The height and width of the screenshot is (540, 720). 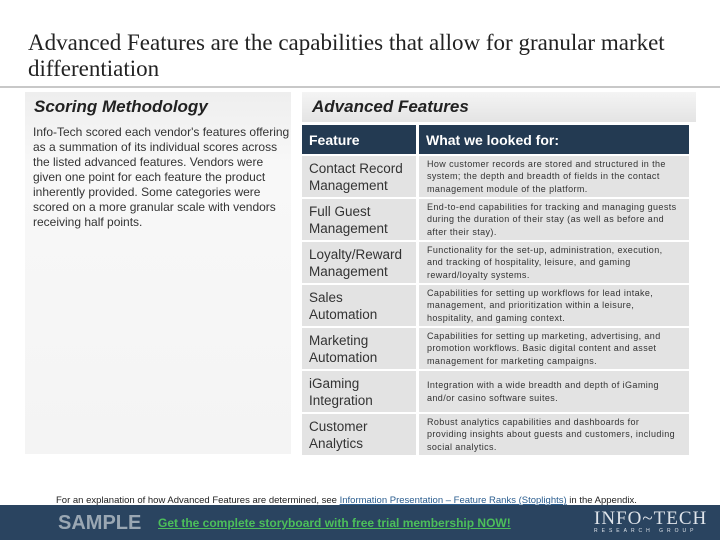 I want to click on feature-name: Full Guest Management, so click(x=359, y=219).